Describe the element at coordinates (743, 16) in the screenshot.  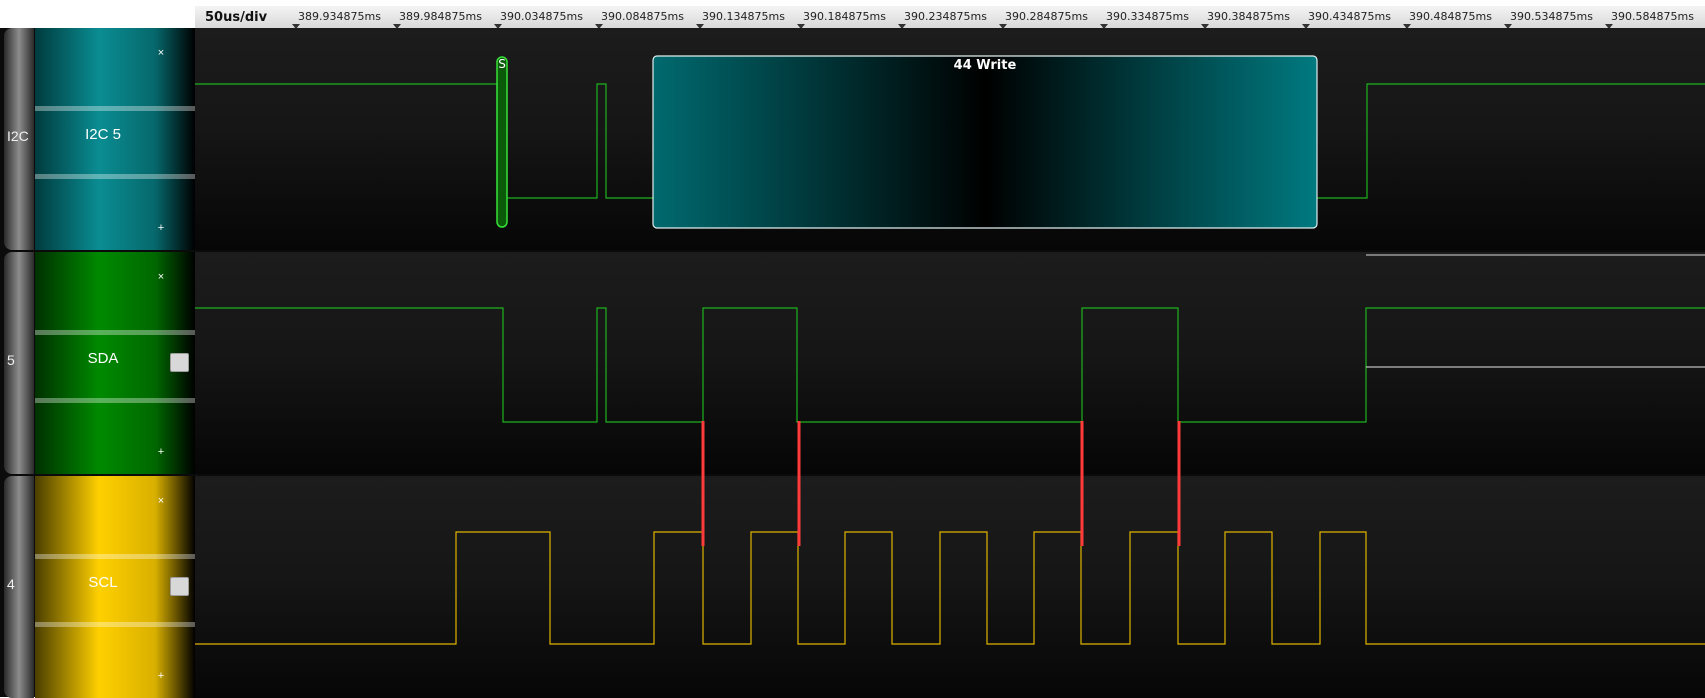
I see `tick-label: 390.134875ms` at that location.